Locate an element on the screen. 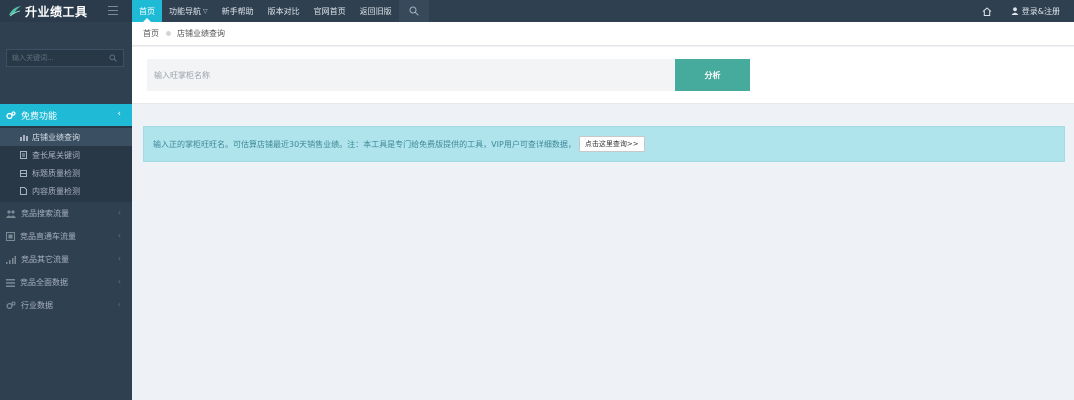 This screenshot has width=1074, height=400. car-icon is located at coordinates (10, 236).